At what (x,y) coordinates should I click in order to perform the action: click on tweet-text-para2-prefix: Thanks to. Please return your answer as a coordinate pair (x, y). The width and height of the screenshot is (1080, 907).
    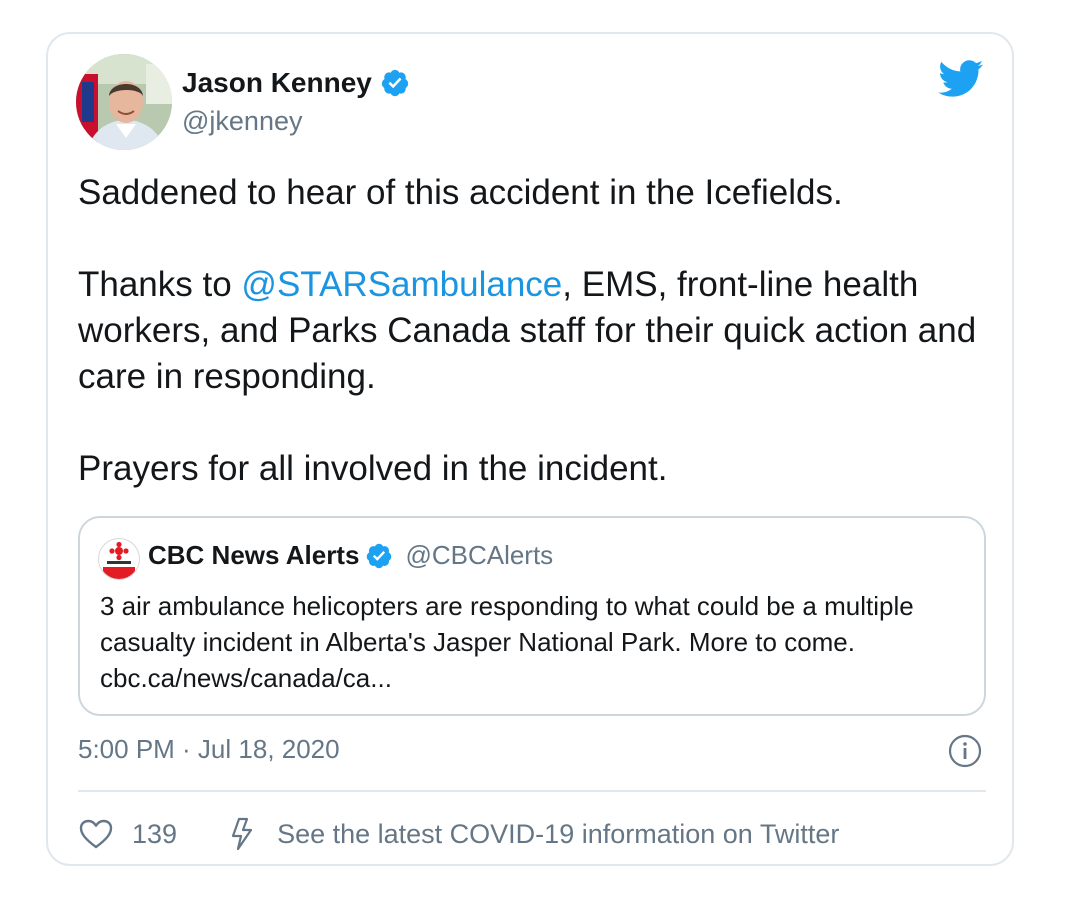
    Looking at the image, I should click on (160, 284).